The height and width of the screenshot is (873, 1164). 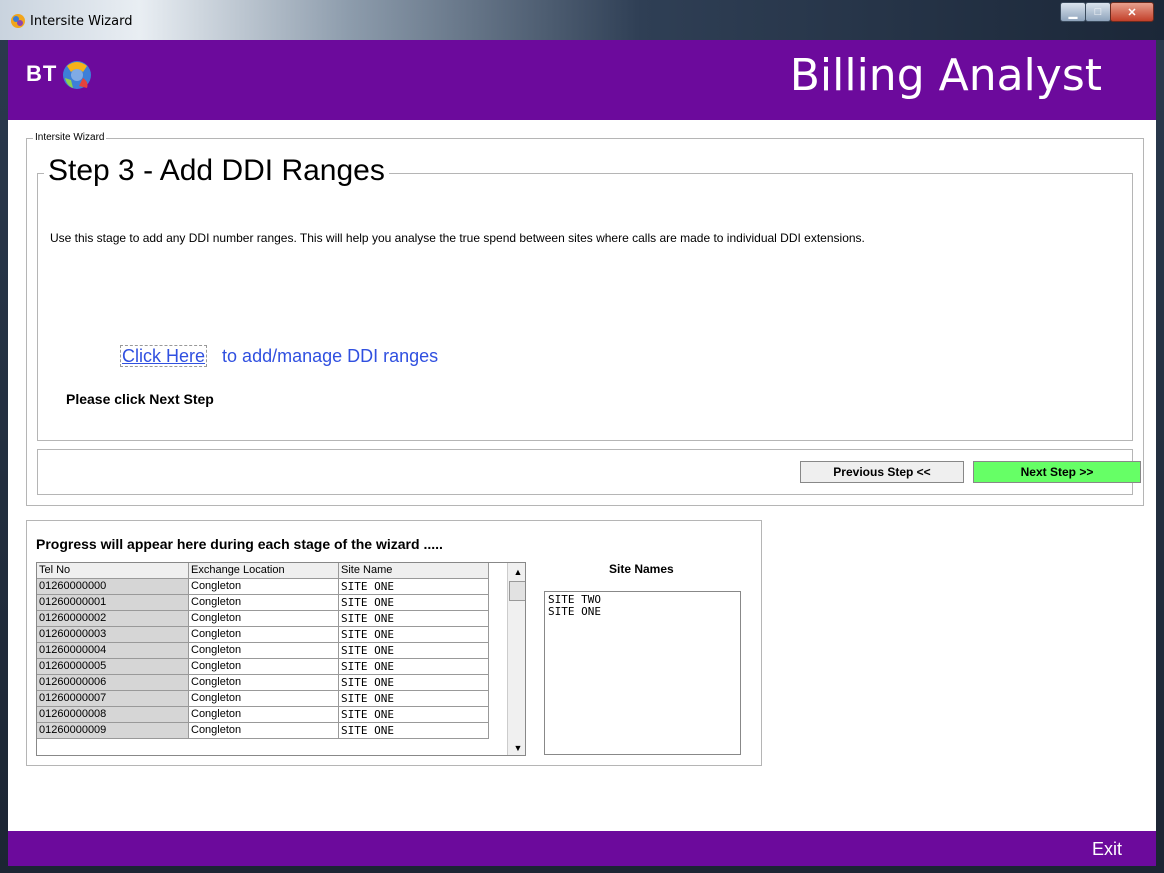 What do you see at coordinates (42, 73) in the screenshot?
I see `bt-logo-text: BT` at bounding box center [42, 73].